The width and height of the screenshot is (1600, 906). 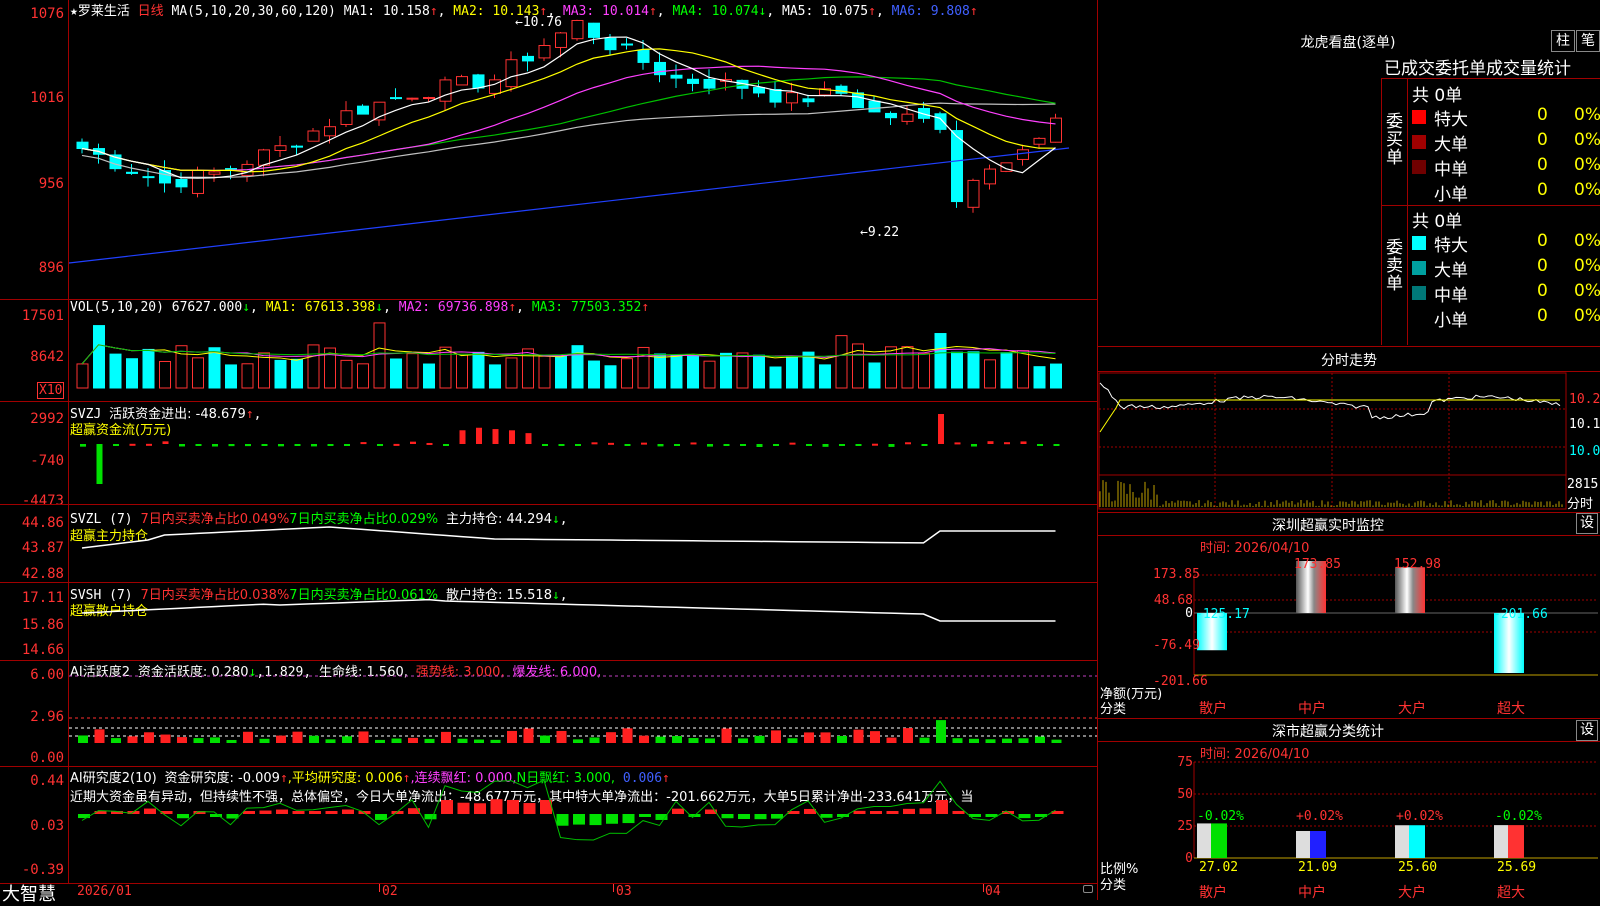 What do you see at coordinates (624, 891) in the screenshot?
I see `x-axis-label: 03` at bounding box center [624, 891].